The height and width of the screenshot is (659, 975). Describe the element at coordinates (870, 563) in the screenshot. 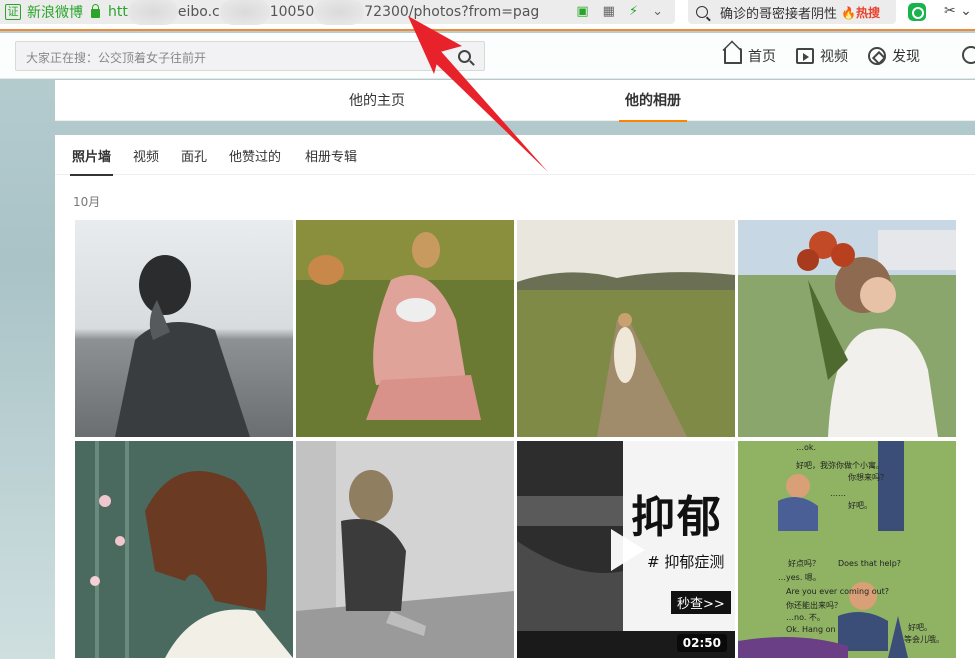

I see `comic-text: Does that help?` at that location.